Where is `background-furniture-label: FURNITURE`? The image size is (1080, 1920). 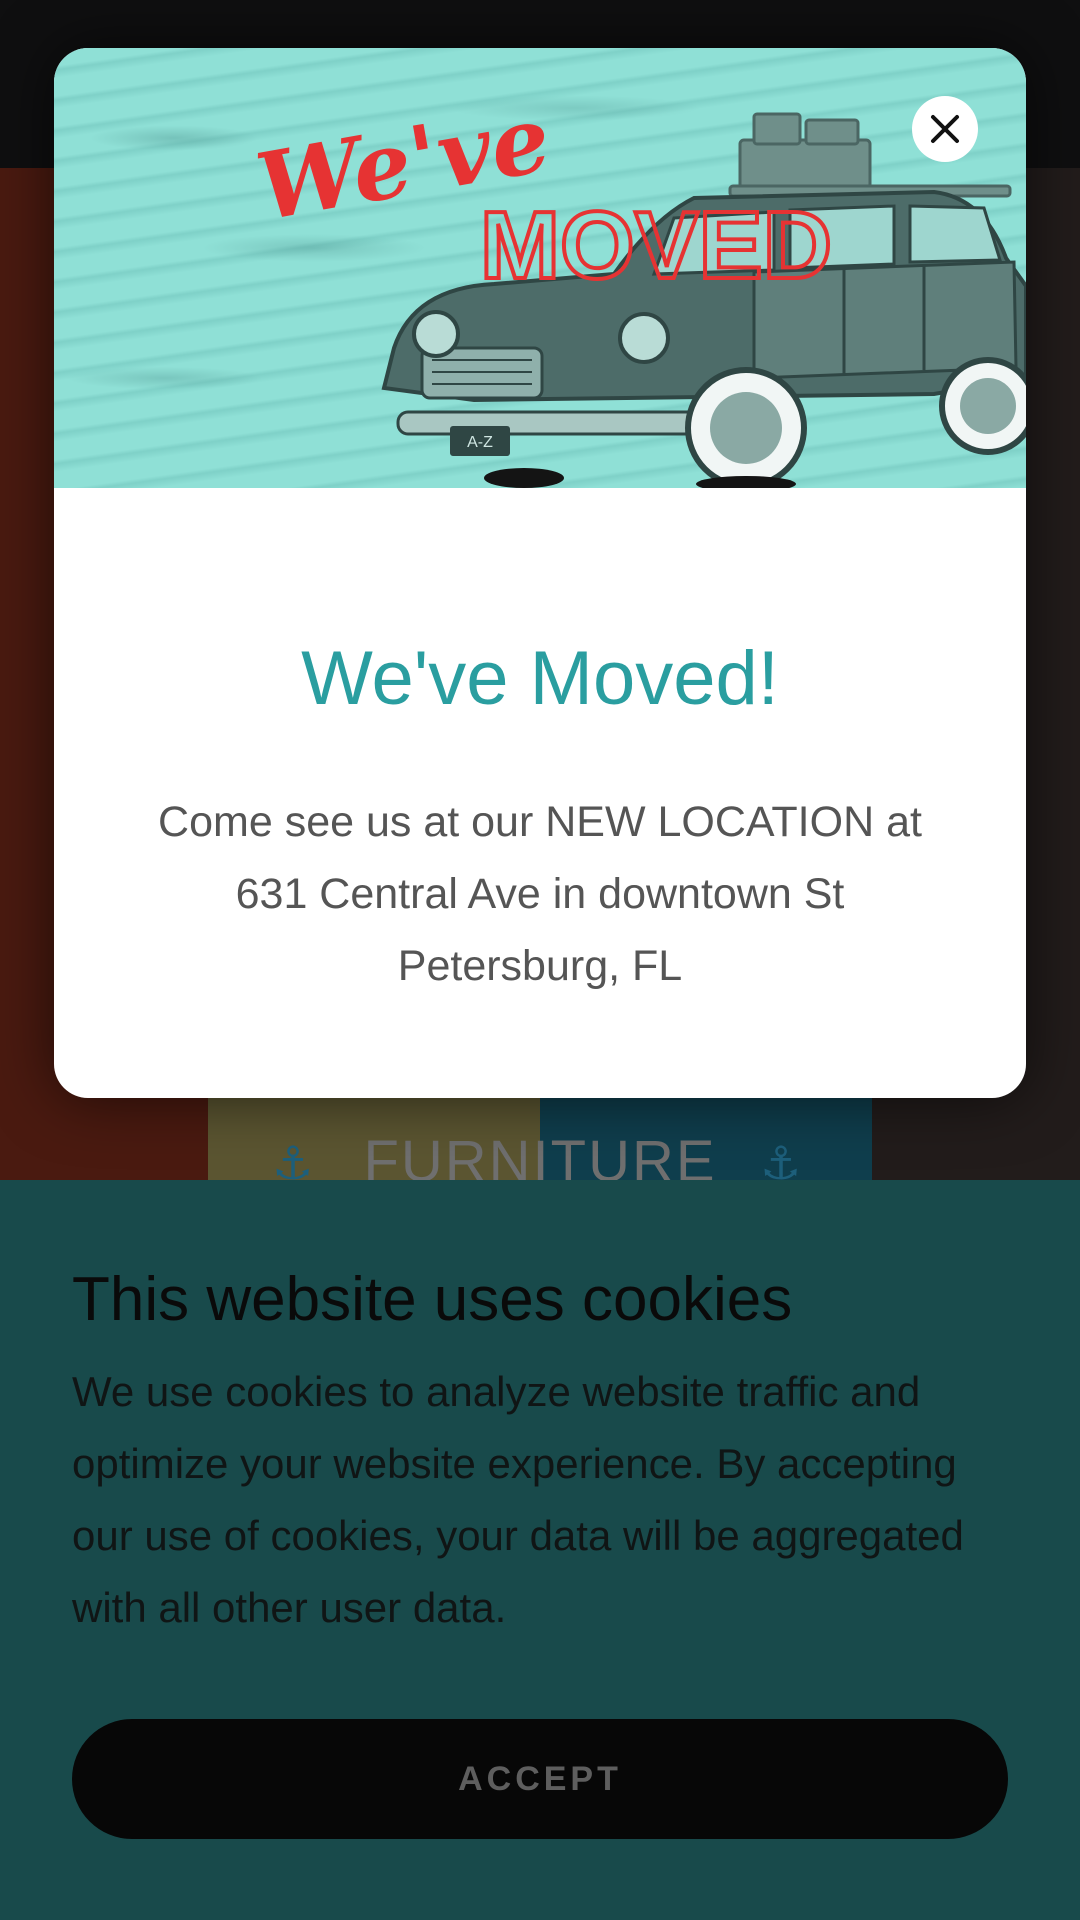 background-furniture-label: FURNITURE is located at coordinates (540, 1156).